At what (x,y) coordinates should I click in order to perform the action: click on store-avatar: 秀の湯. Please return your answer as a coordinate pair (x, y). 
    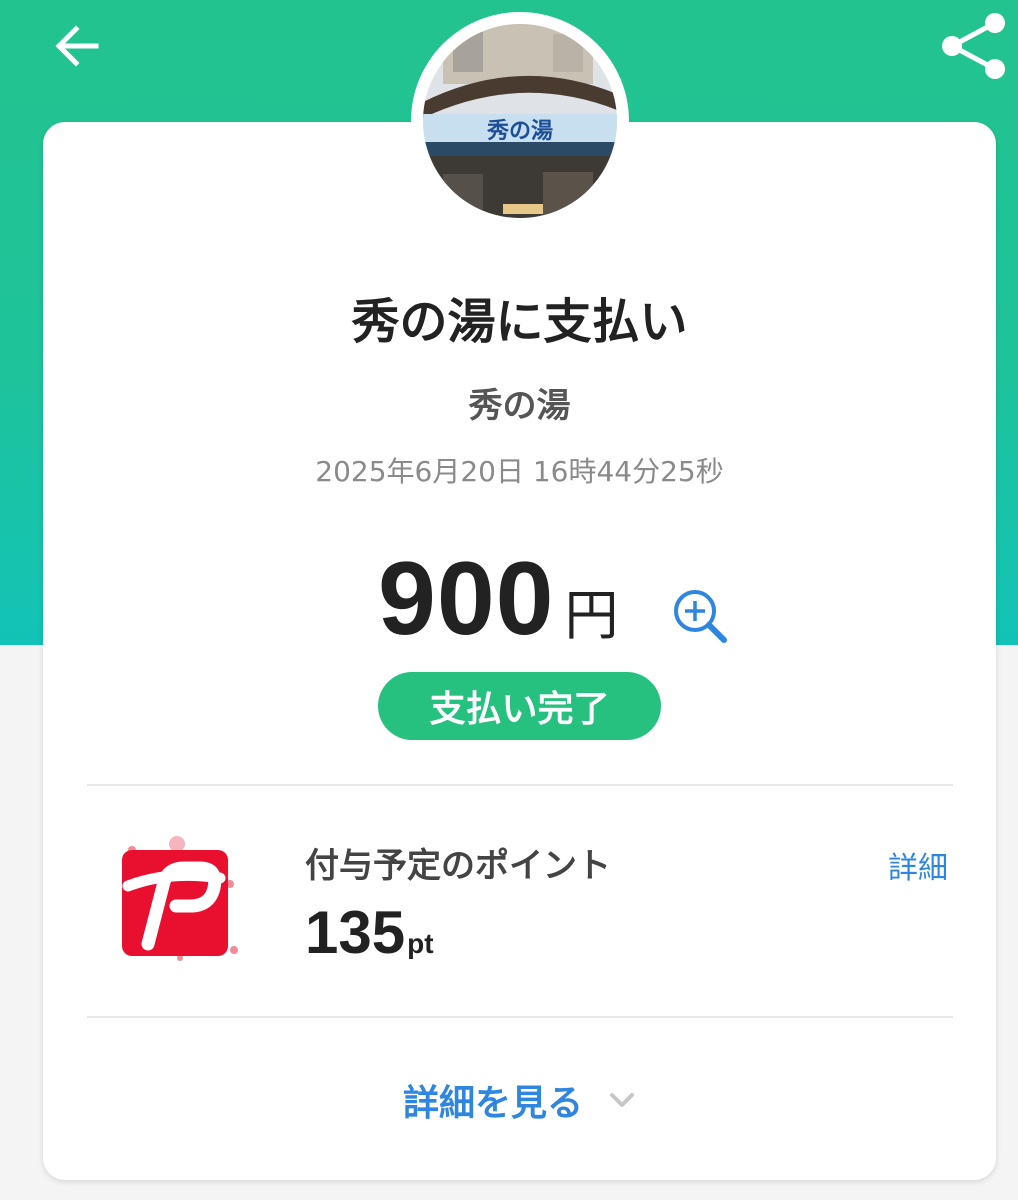
    Looking at the image, I should click on (520, 121).